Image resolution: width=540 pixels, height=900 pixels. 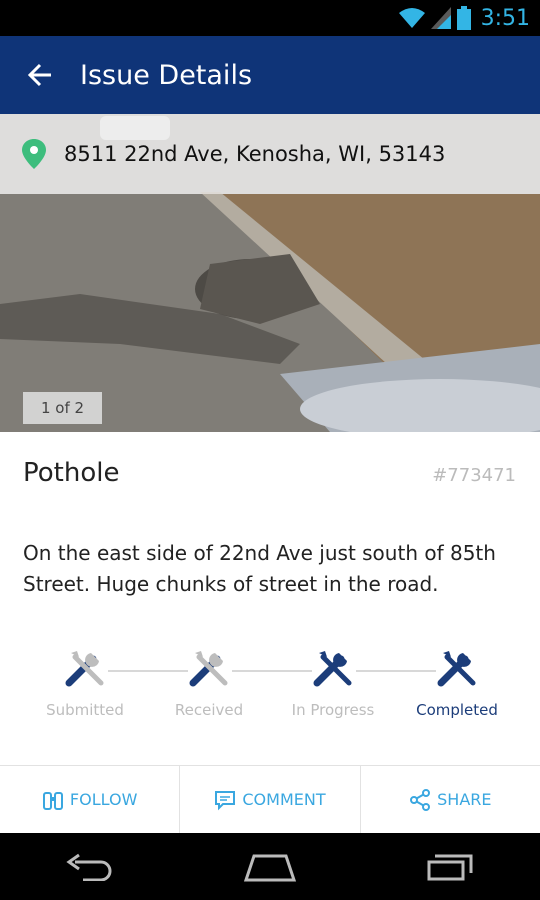 I want to click on status-tracker: Submitted Received In Progress Completed, so click(x=270, y=690).